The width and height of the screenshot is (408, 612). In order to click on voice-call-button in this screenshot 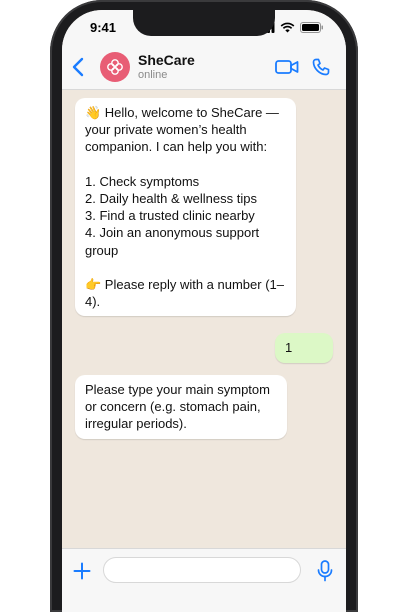, I will do `click(321, 67)`.